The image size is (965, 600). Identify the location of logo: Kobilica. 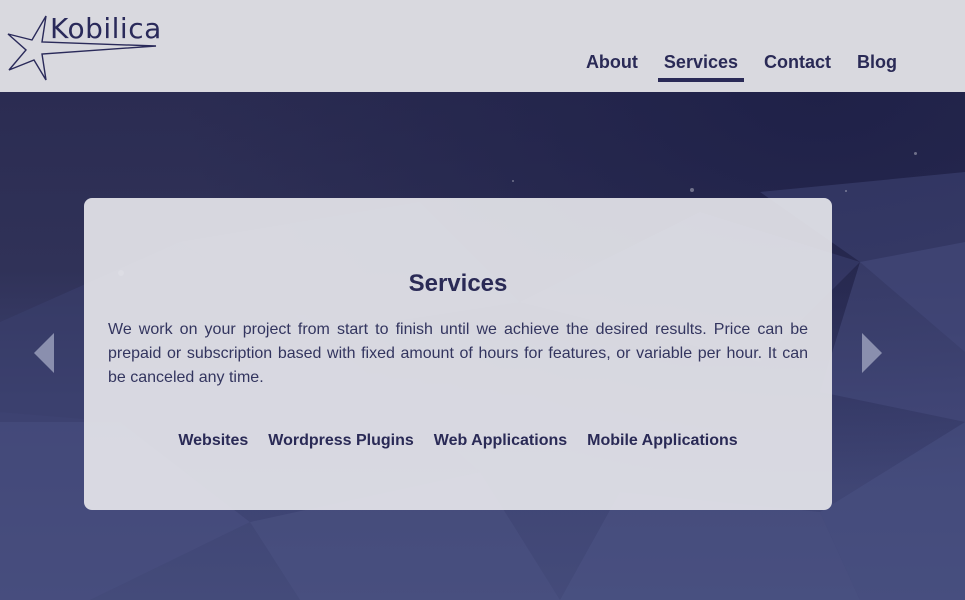
(84, 48).